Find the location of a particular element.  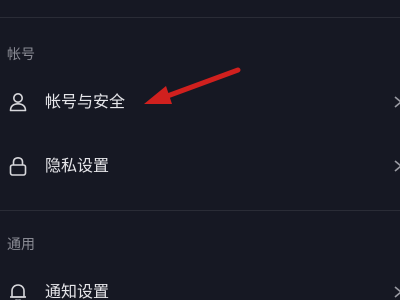

section-divider is located at coordinates (200, 210).